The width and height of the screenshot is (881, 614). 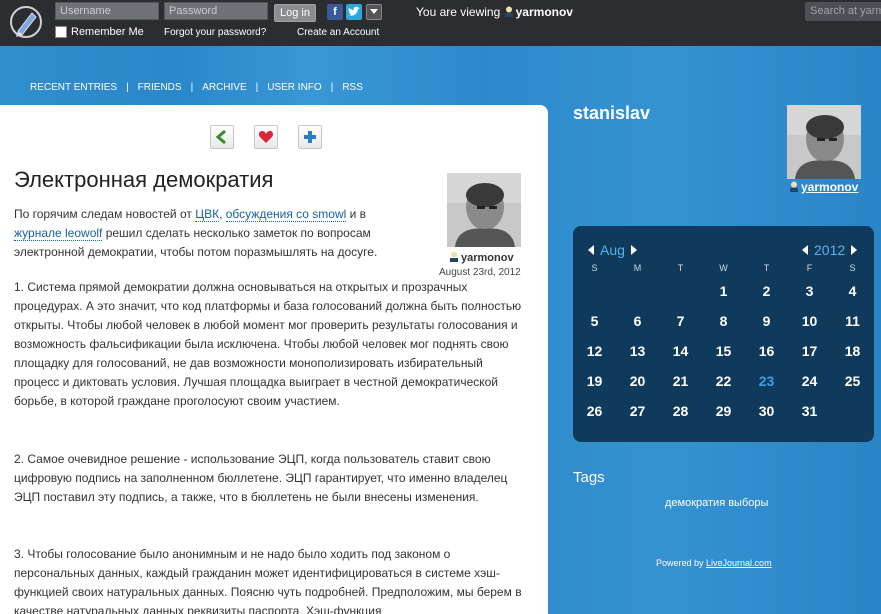 I want to click on add-friend-button, so click(x=310, y=137).